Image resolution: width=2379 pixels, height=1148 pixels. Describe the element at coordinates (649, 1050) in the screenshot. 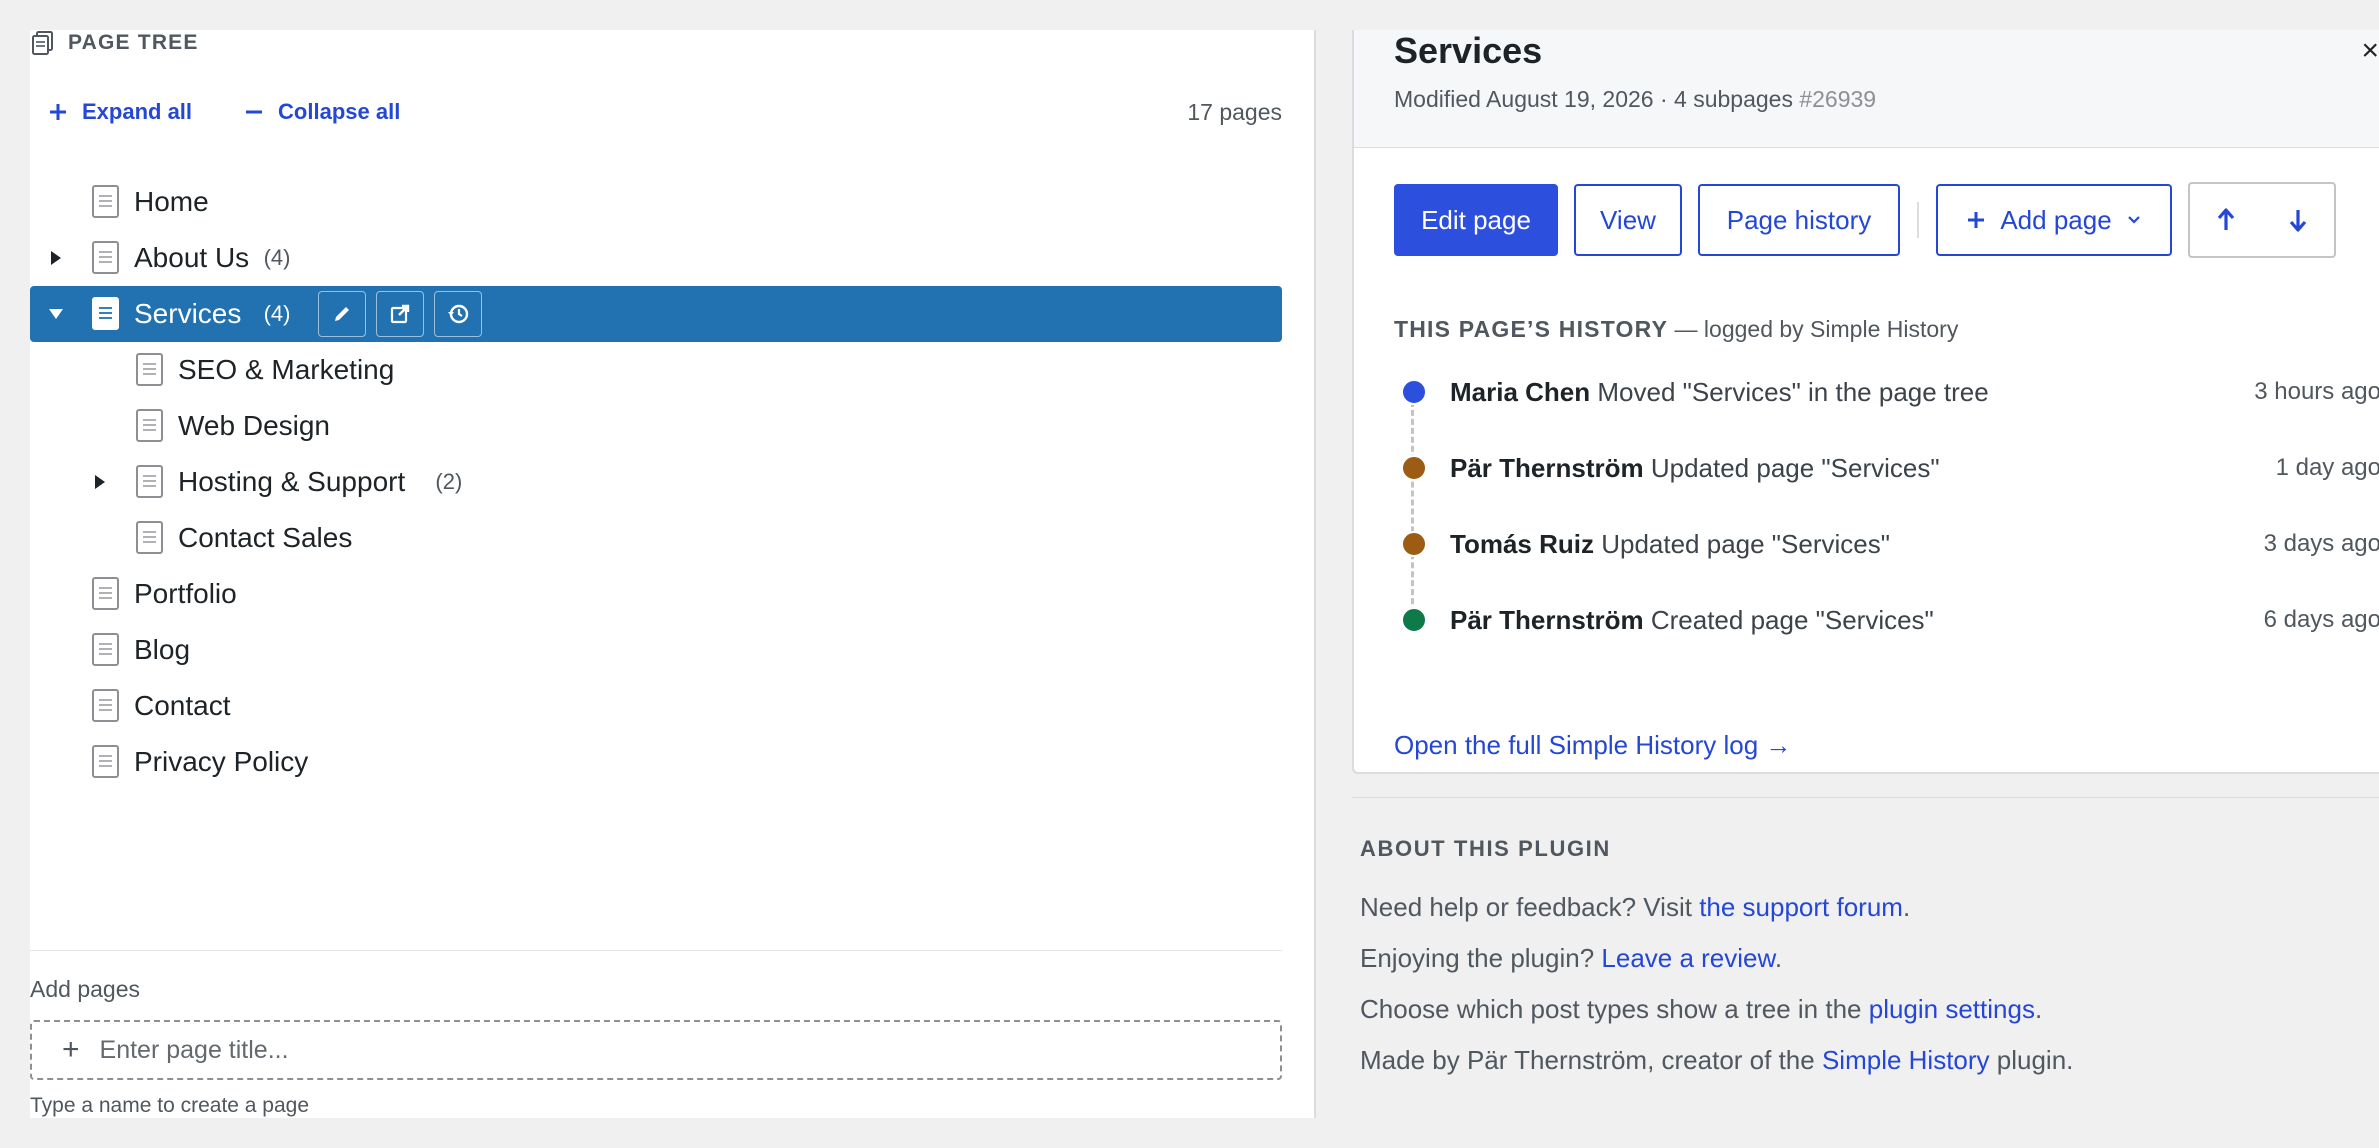

I see `page-title-input` at that location.